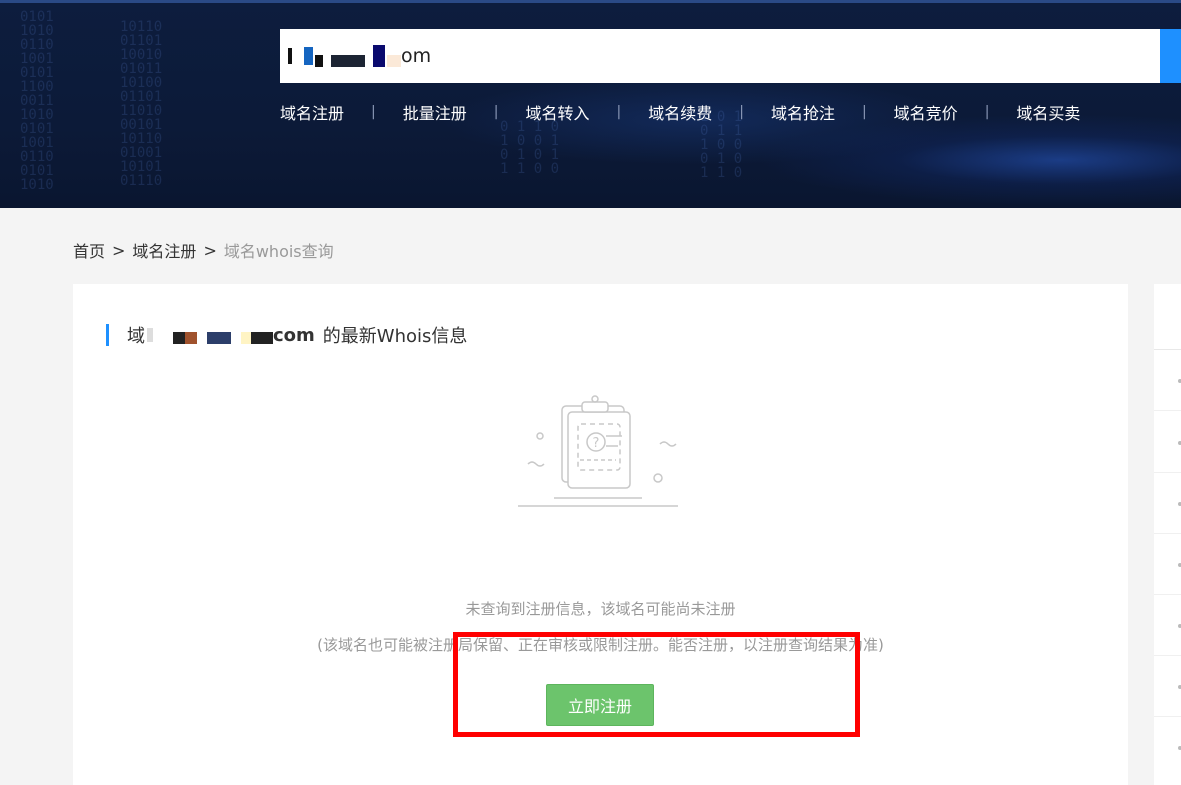  What do you see at coordinates (435, 112) in the screenshot?
I see `nav-item-bulk-register: 批量注册` at bounding box center [435, 112].